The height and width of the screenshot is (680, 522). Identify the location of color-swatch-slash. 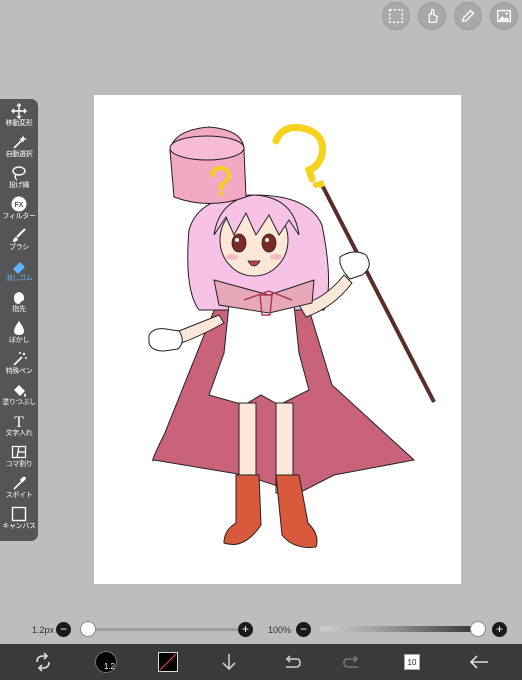
(168, 662).